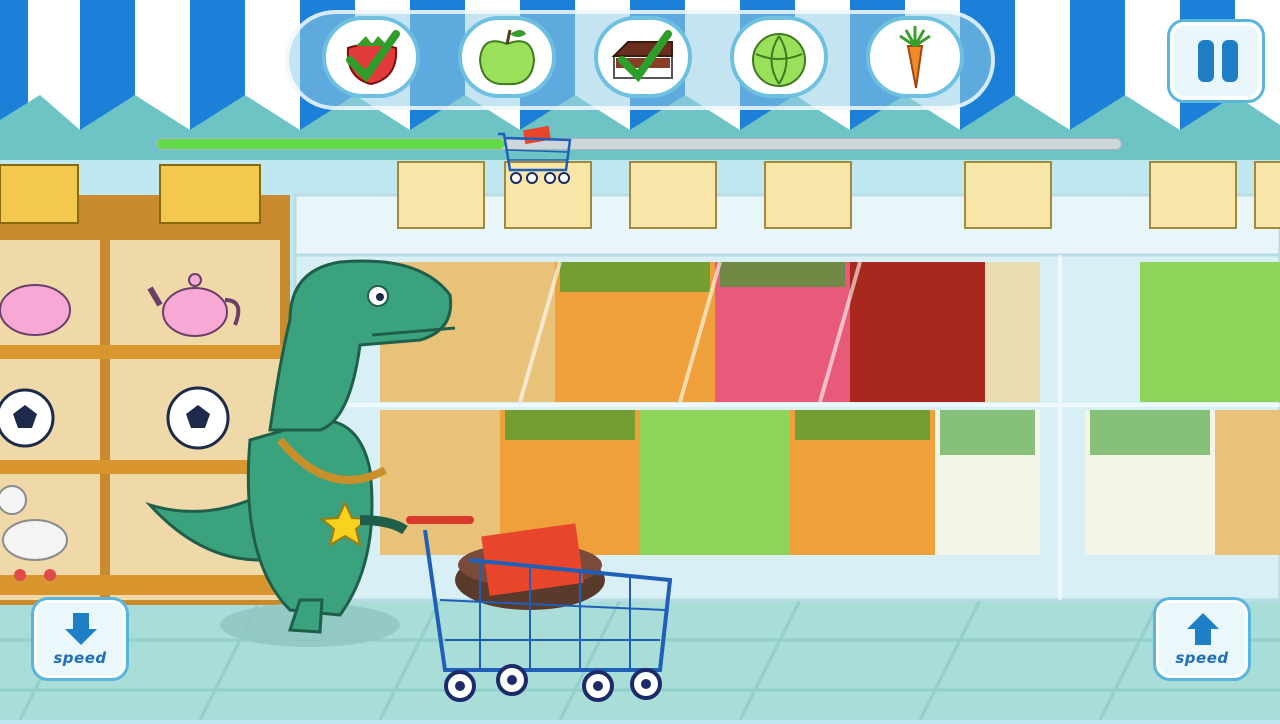 The image size is (1280, 724). Describe the element at coordinates (779, 60) in the screenshot. I see `cabbage-icon` at that location.